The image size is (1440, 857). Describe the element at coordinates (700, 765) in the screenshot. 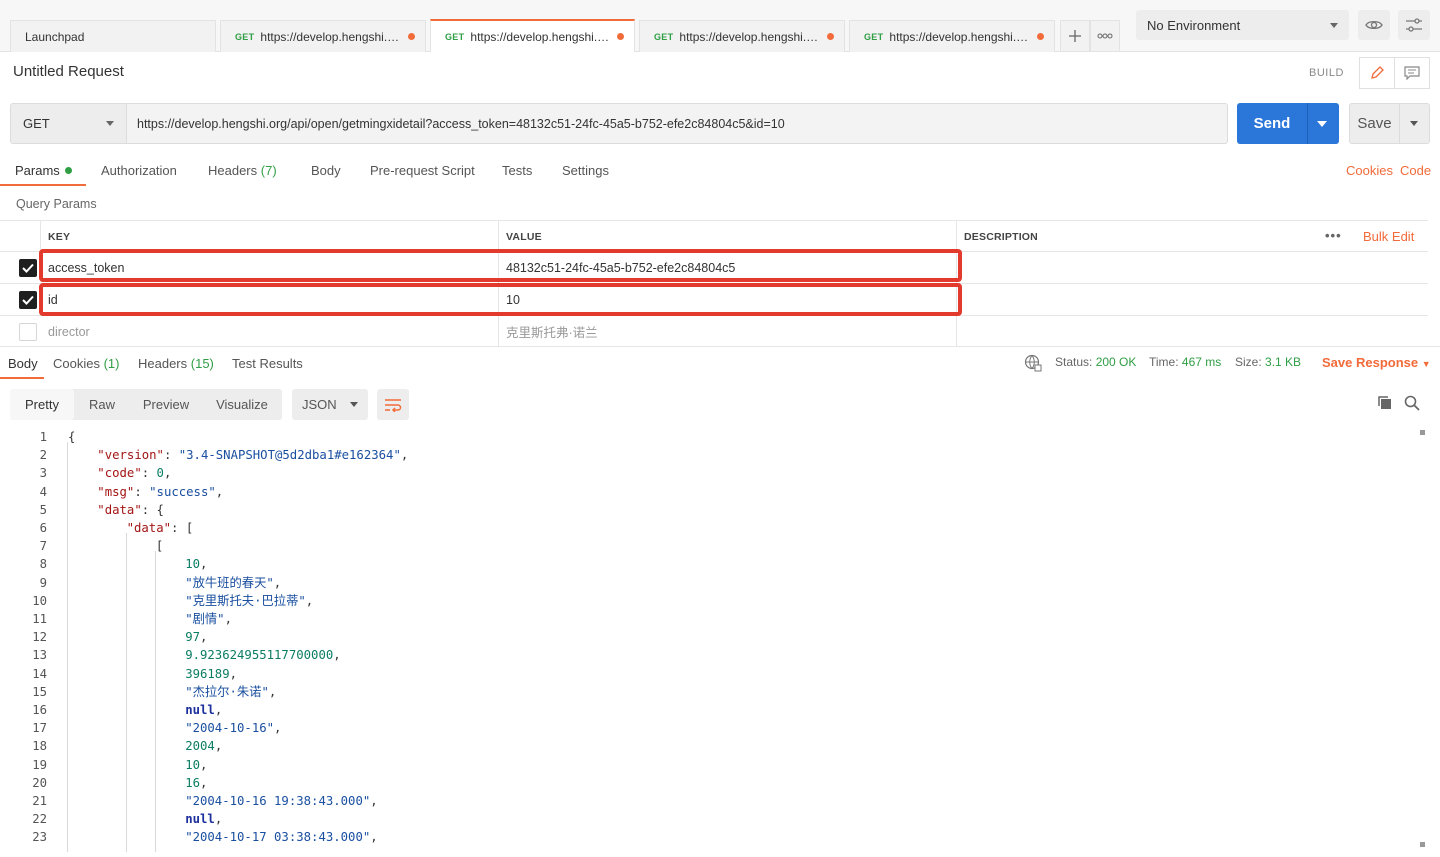

I see `code-line: 19 10,` at that location.